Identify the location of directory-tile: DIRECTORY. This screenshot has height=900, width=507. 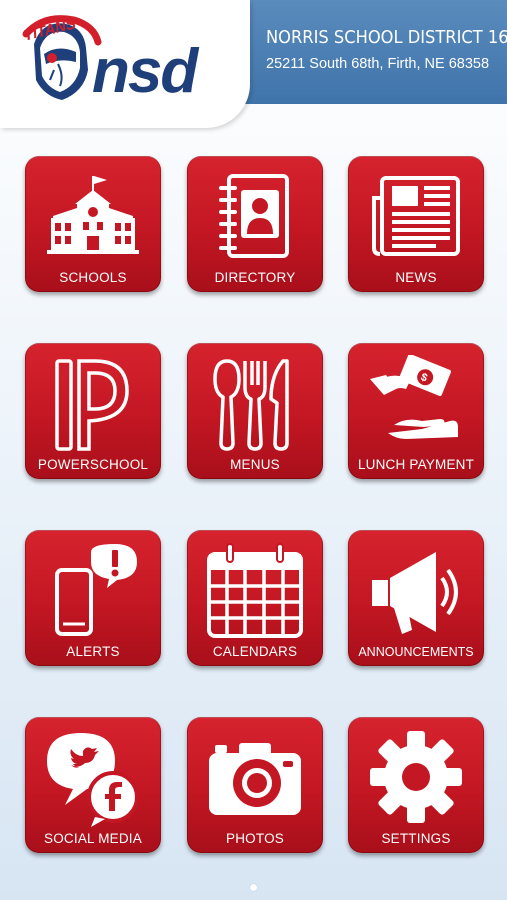
(255, 224).